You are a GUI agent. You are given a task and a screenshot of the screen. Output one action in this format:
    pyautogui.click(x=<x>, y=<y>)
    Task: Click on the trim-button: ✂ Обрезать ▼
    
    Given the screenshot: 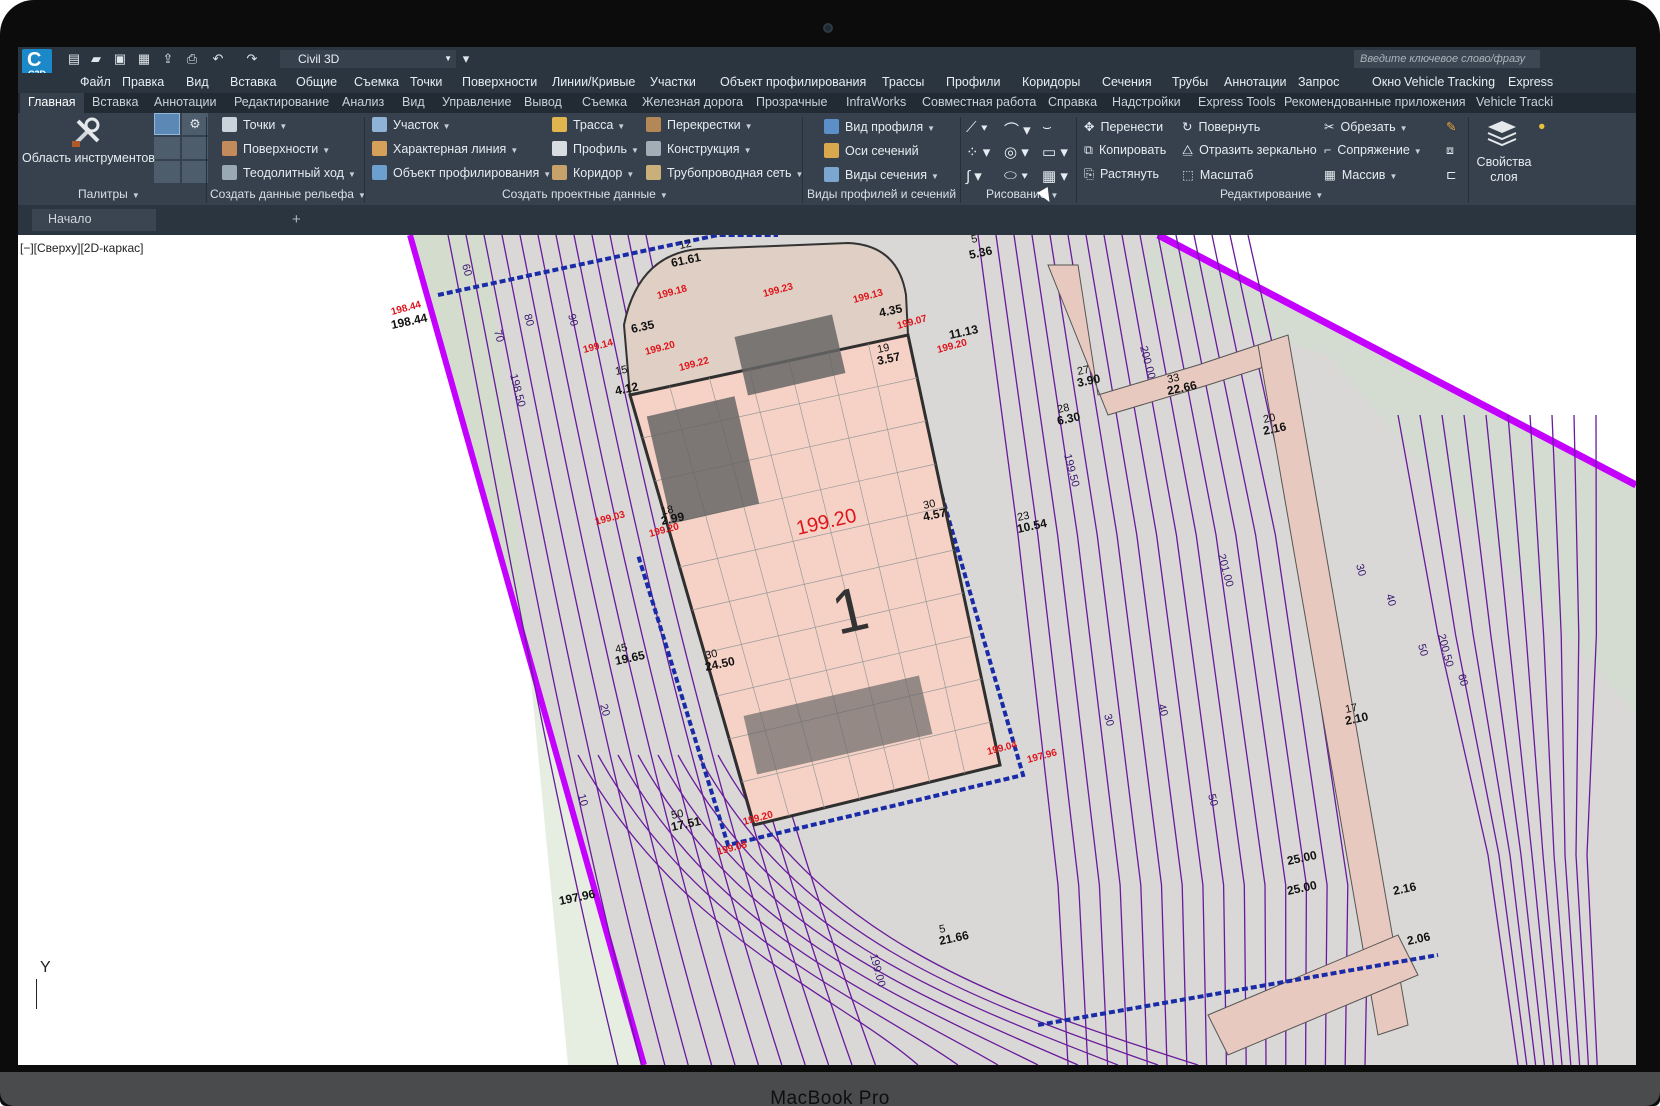 What is the action you would take?
    pyautogui.click(x=1366, y=126)
    